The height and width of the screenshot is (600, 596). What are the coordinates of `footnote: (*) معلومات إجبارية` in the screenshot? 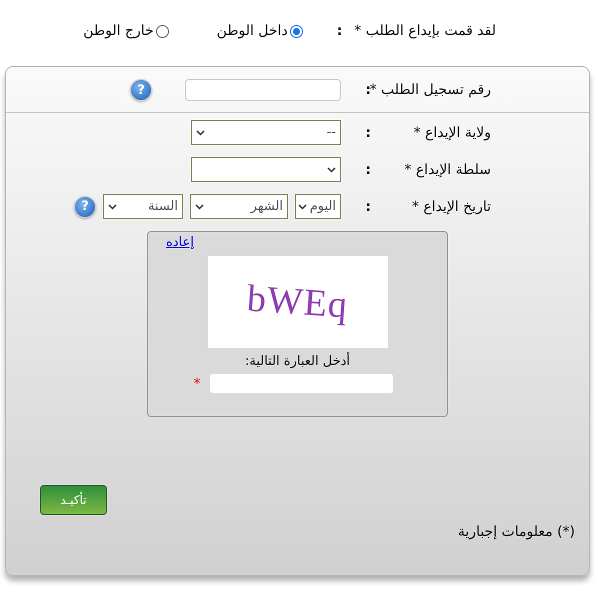 It's located at (516, 532).